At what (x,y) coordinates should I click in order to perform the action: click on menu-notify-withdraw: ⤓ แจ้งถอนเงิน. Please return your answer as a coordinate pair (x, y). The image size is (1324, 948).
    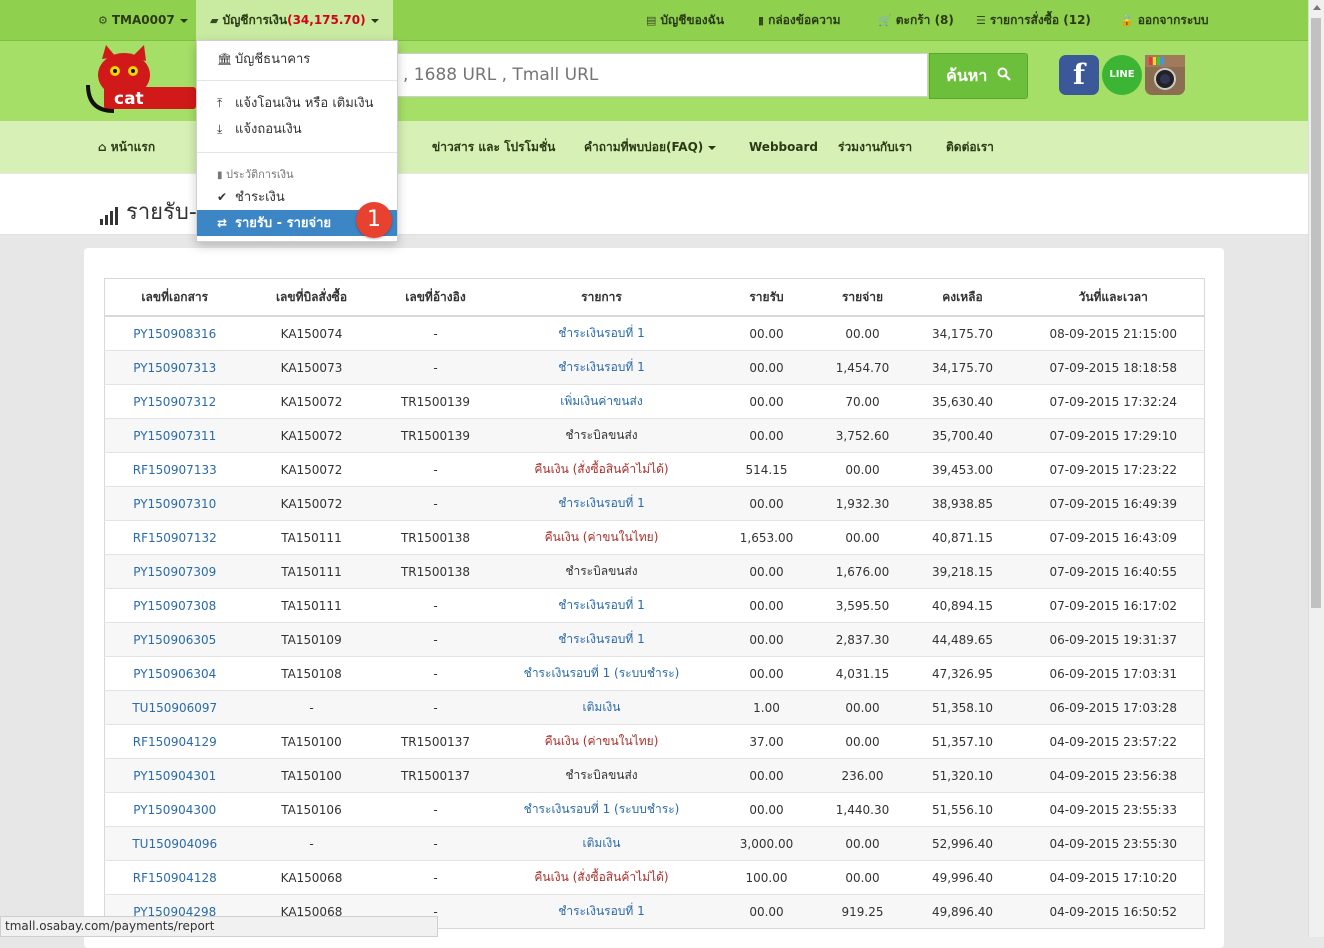
    Looking at the image, I should click on (297, 129).